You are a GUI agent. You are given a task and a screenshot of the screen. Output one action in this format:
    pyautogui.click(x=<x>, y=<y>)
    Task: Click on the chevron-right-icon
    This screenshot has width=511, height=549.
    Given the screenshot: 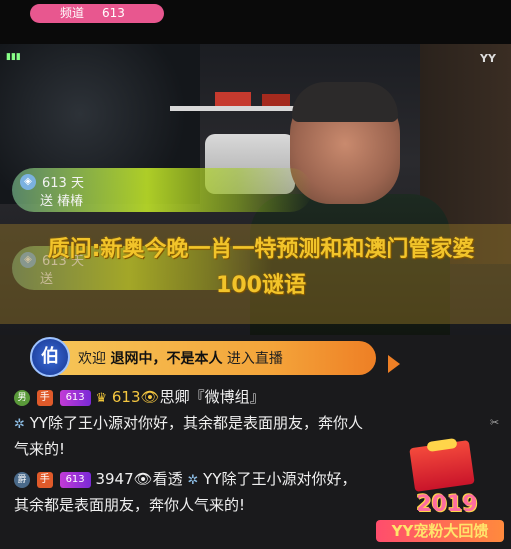 What is the action you would take?
    pyautogui.click(x=394, y=364)
    